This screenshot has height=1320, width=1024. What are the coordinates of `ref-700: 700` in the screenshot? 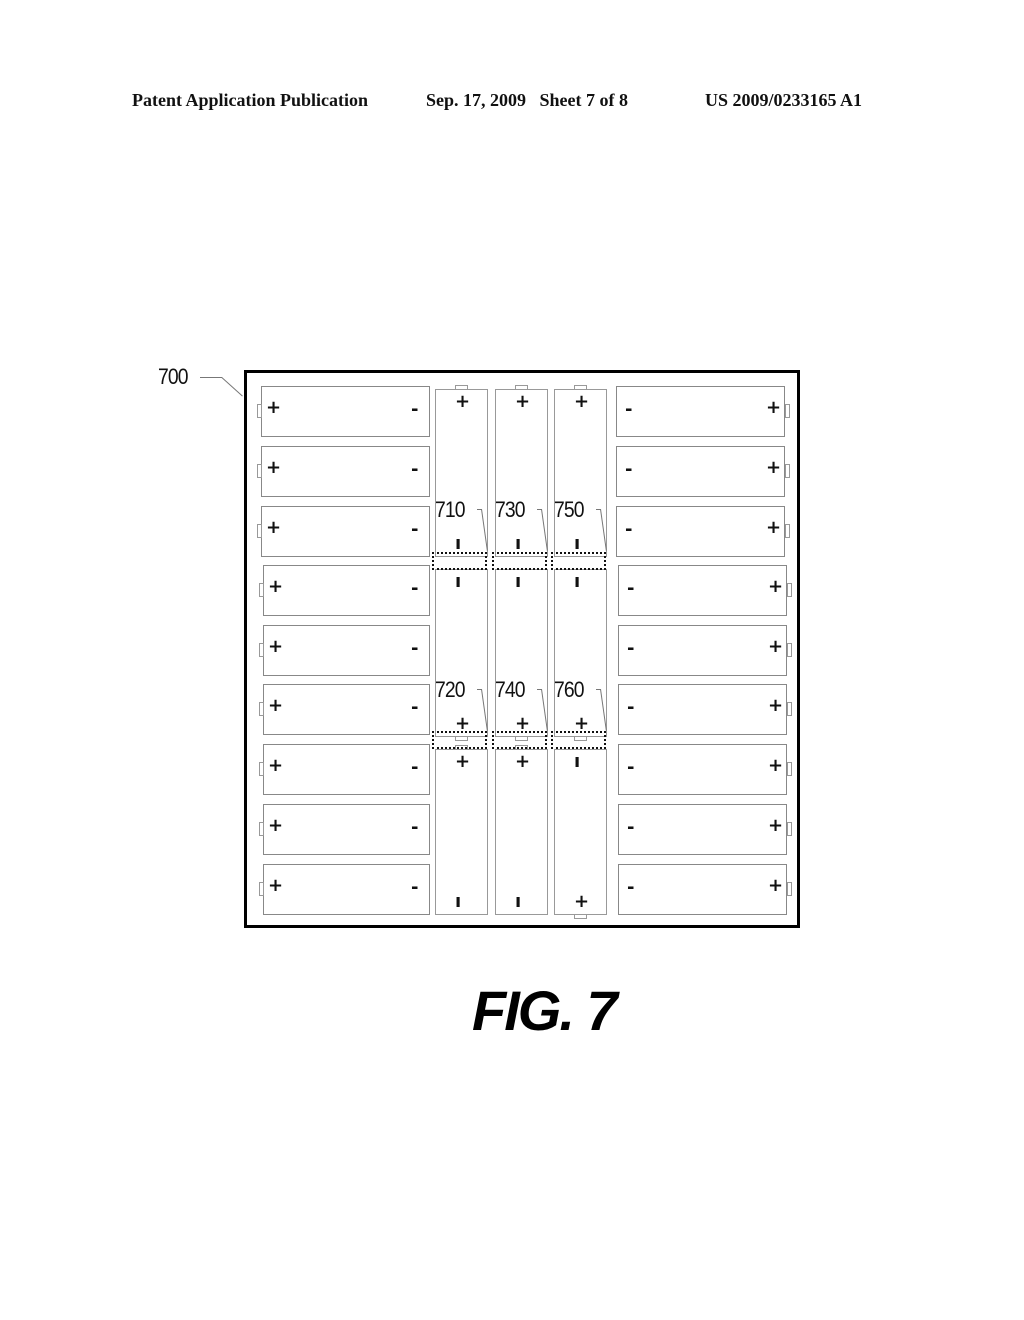 It's located at (173, 376).